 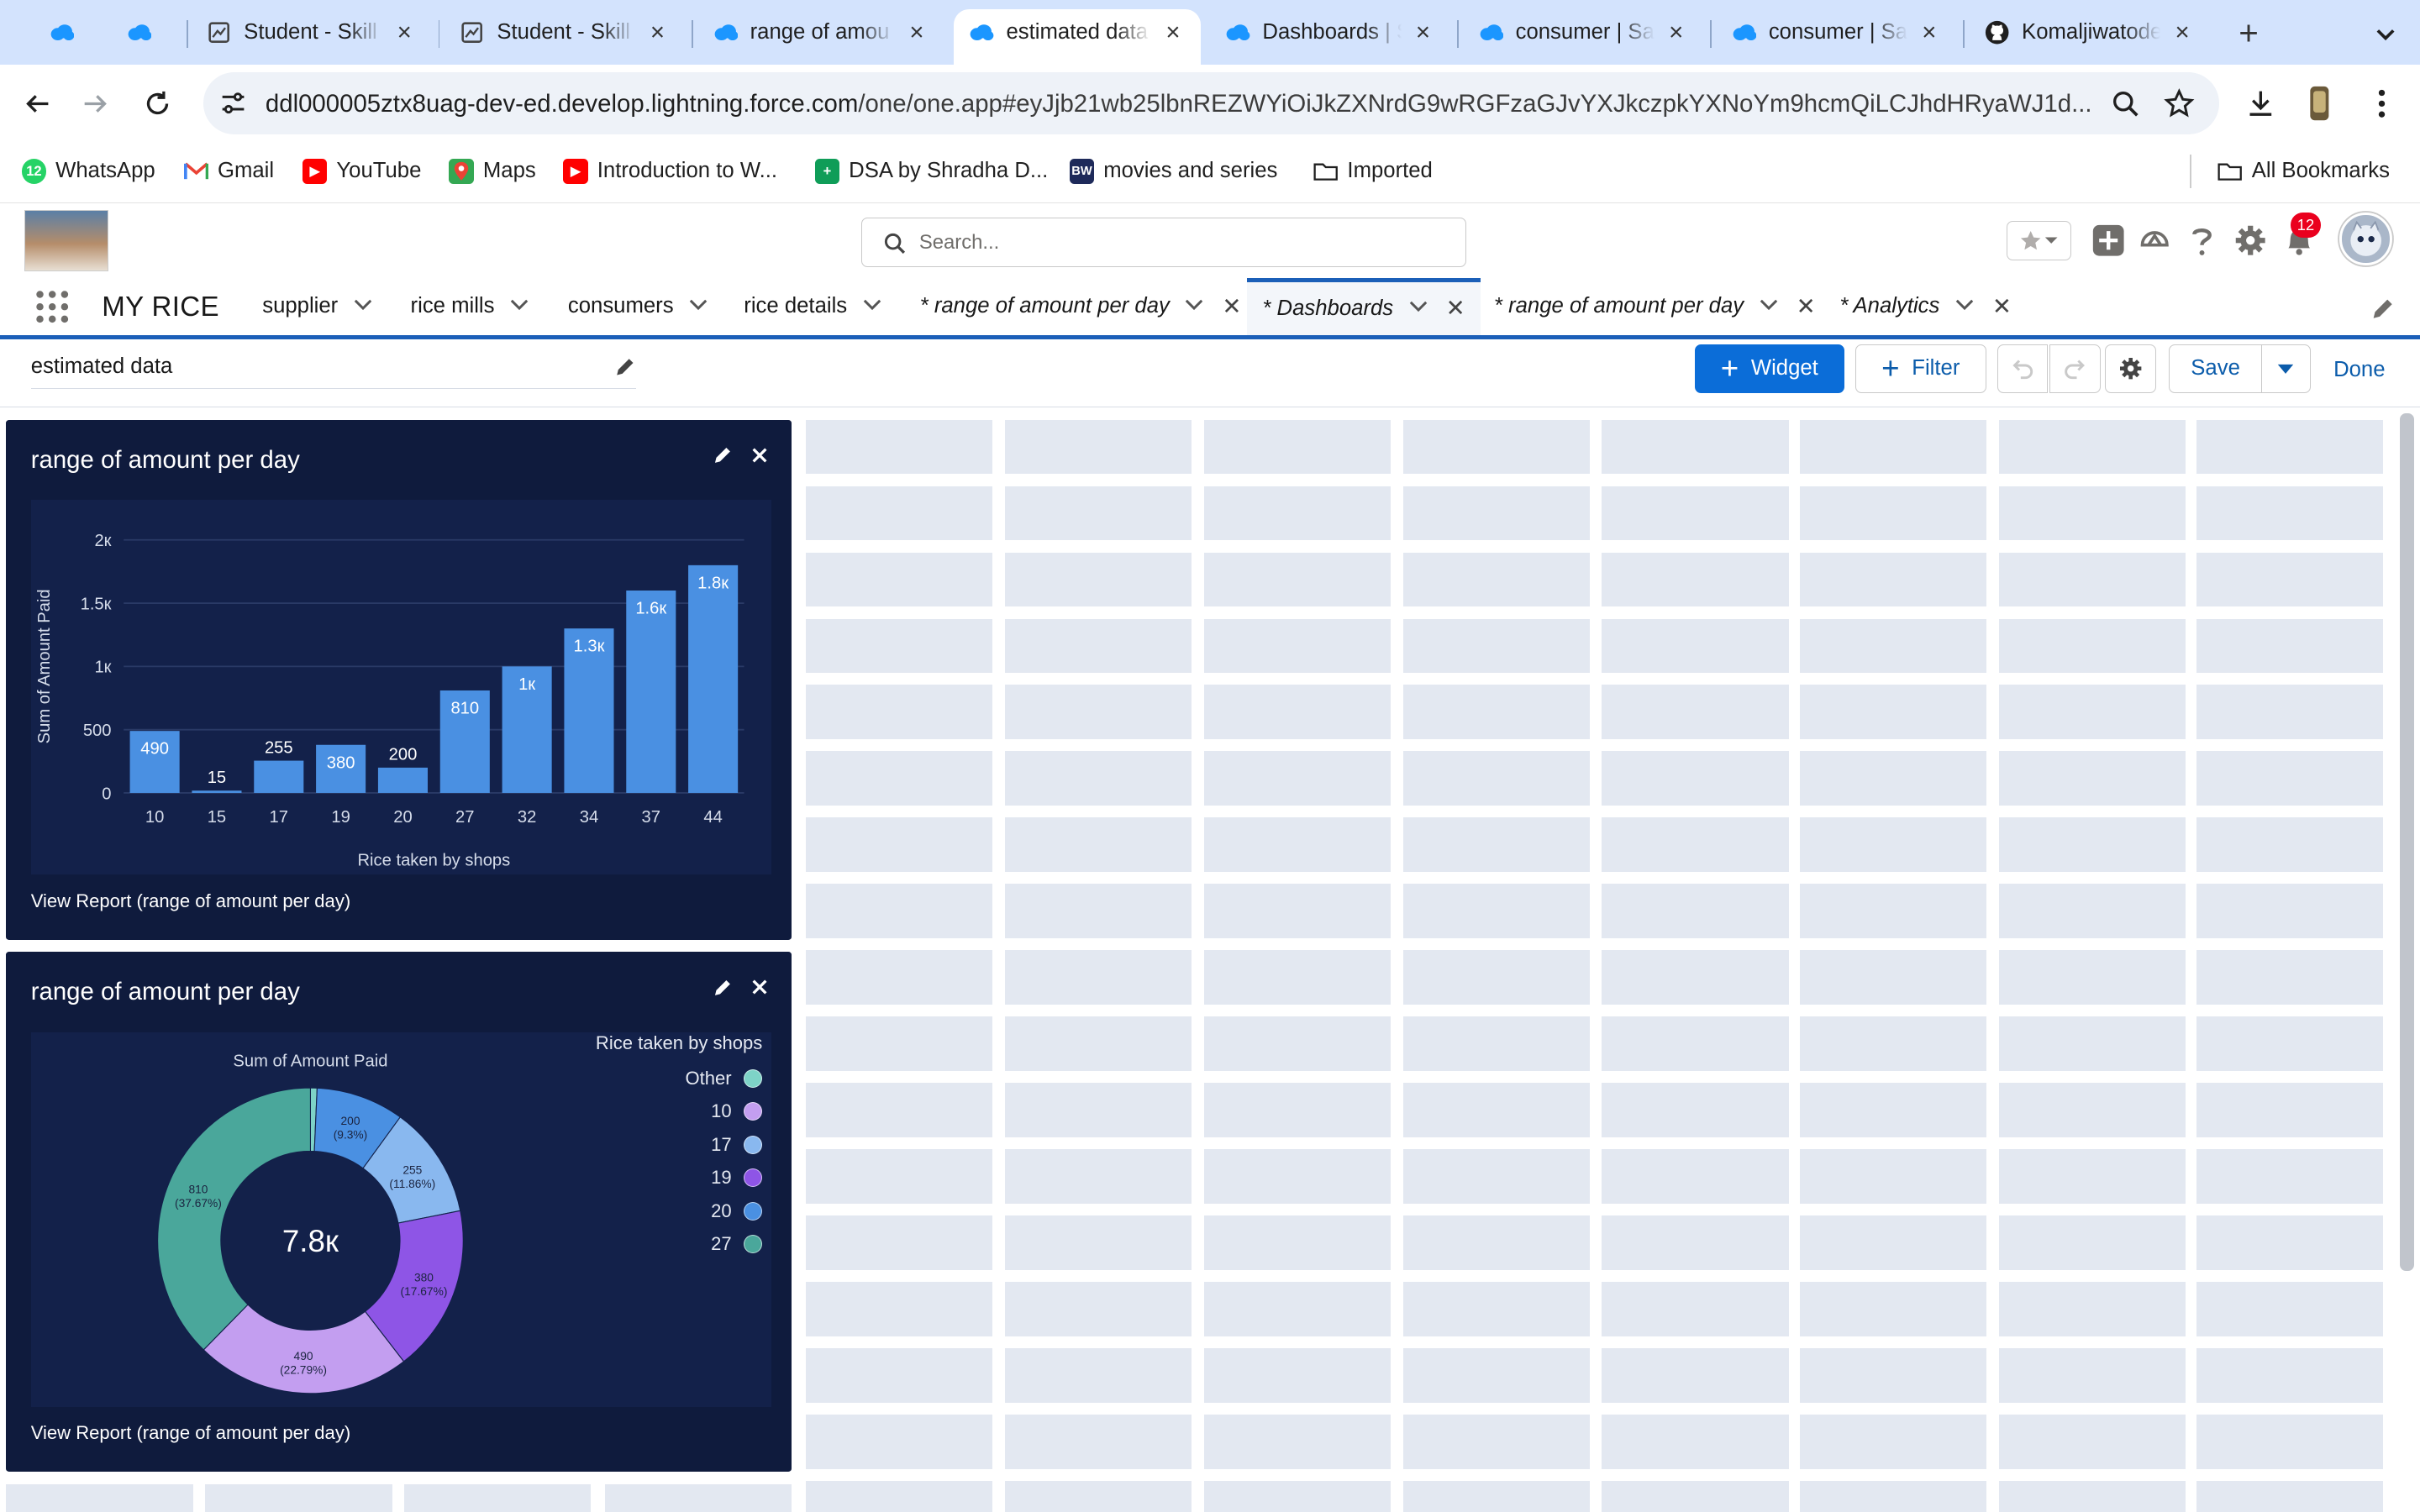 I want to click on canvas-scrollbar, so click(x=2407, y=842).